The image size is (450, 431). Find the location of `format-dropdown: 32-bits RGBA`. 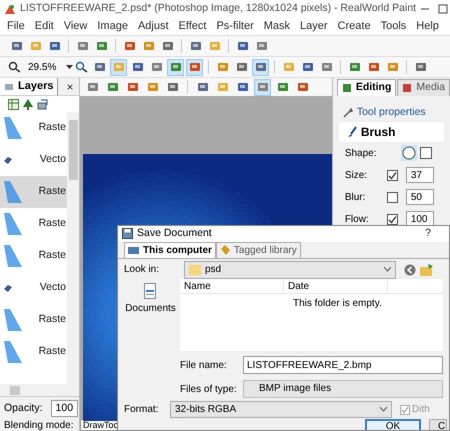

format-dropdown: 32-bits RGBA is located at coordinates (281, 409).